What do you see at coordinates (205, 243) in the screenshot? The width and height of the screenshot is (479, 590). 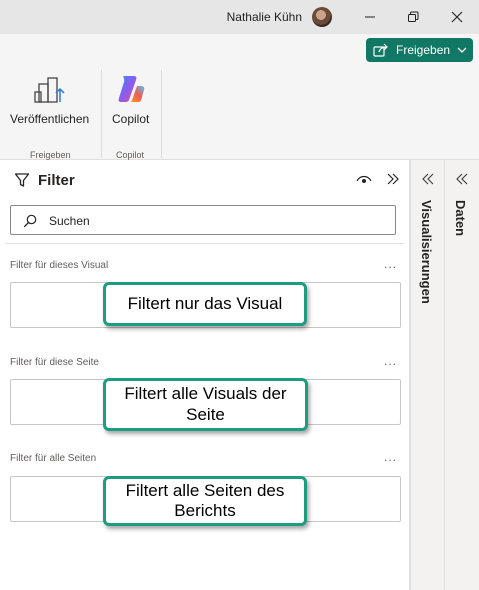 I see `divider` at bounding box center [205, 243].